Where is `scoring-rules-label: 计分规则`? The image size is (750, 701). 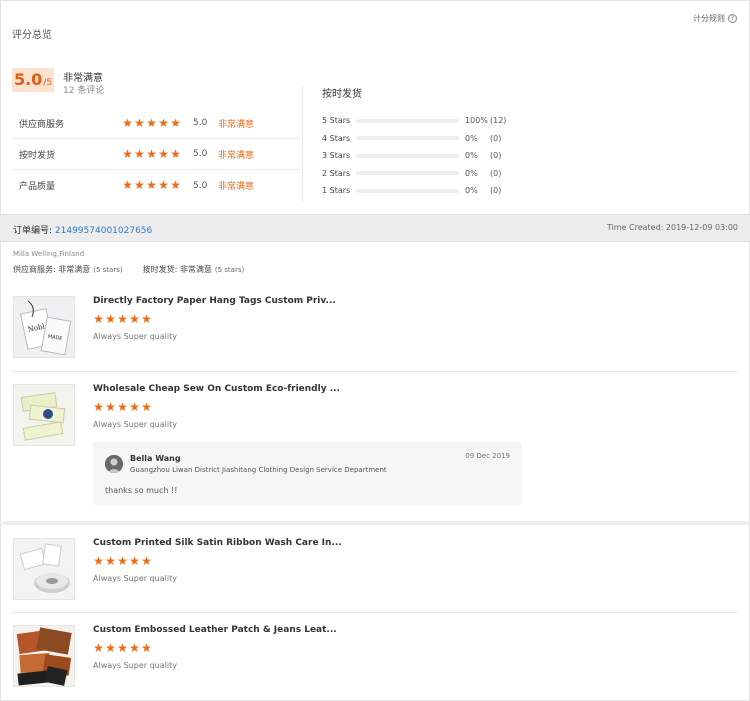 scoring-rules-label: 计分规则 is located at coordinates (709, 18).